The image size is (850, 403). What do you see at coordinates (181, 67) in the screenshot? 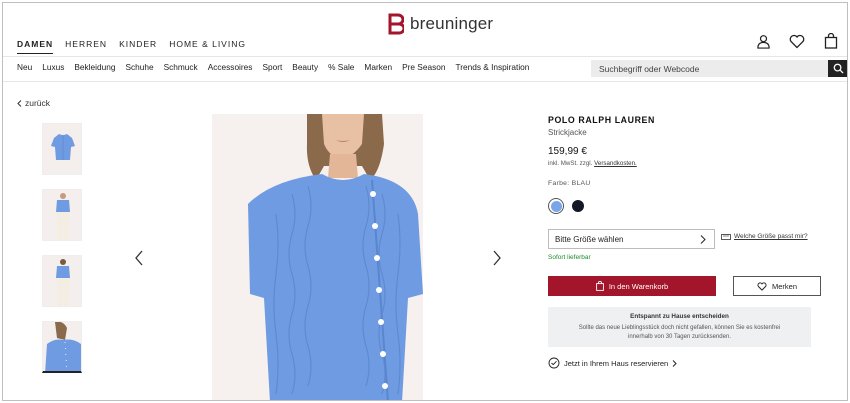
I see `category-schmuck: Schmuck` at bounding box center [181, 67].